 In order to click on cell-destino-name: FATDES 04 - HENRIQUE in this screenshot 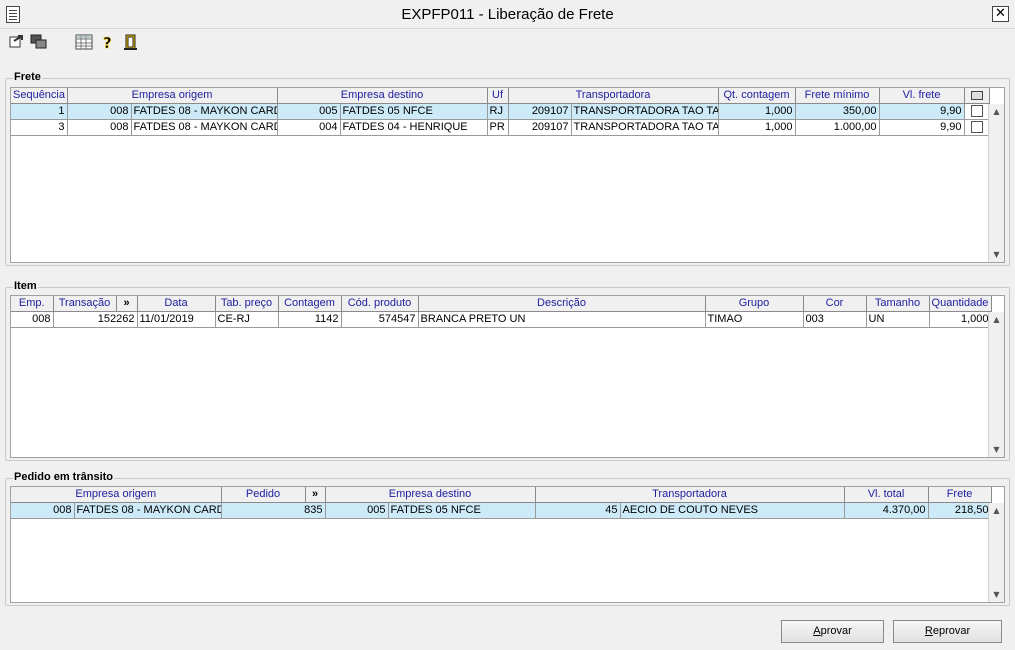, I will do `click(414, 127)`.